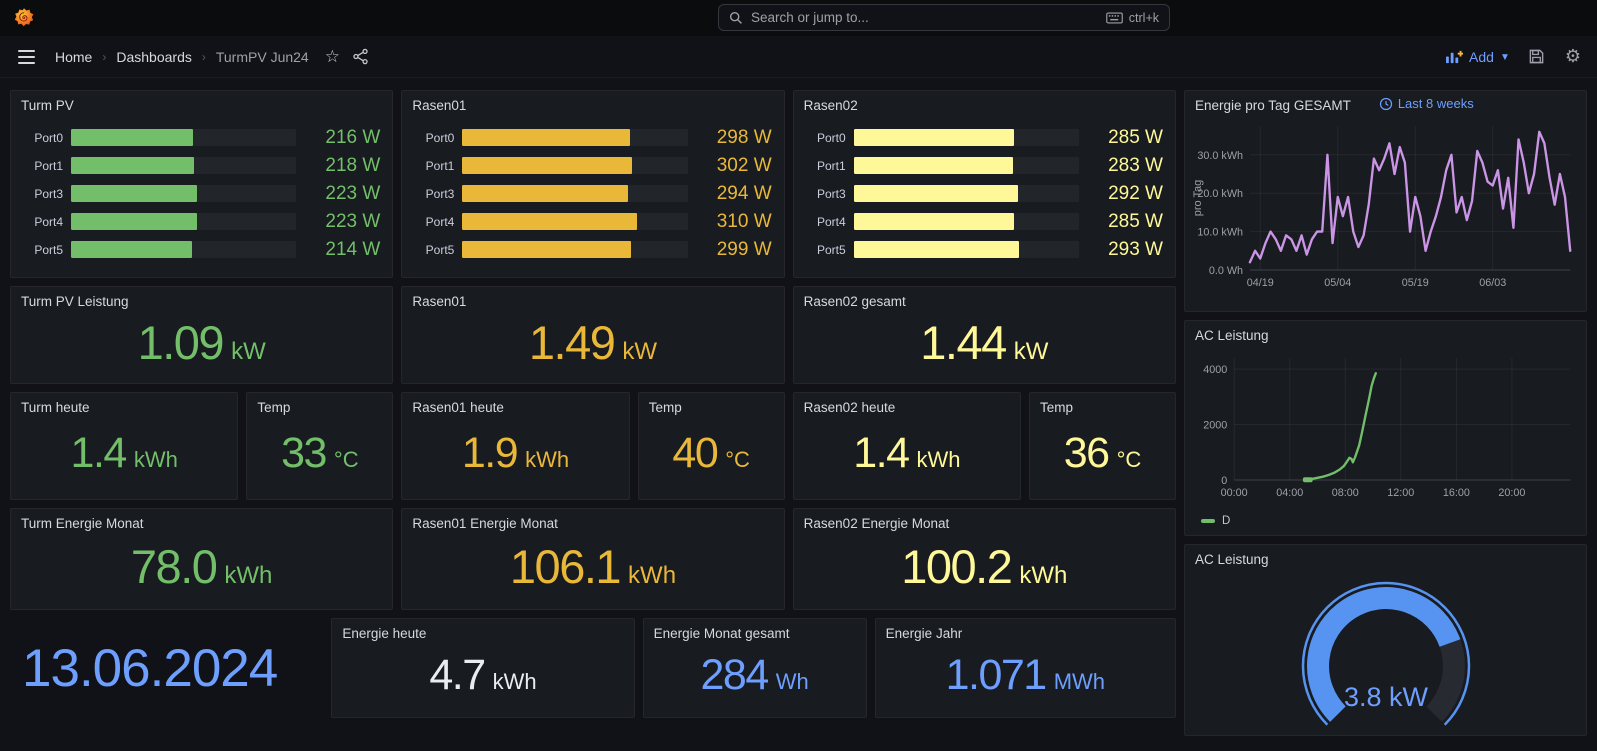  I want to click on panel-title: Energie heute, so click(482, 631).